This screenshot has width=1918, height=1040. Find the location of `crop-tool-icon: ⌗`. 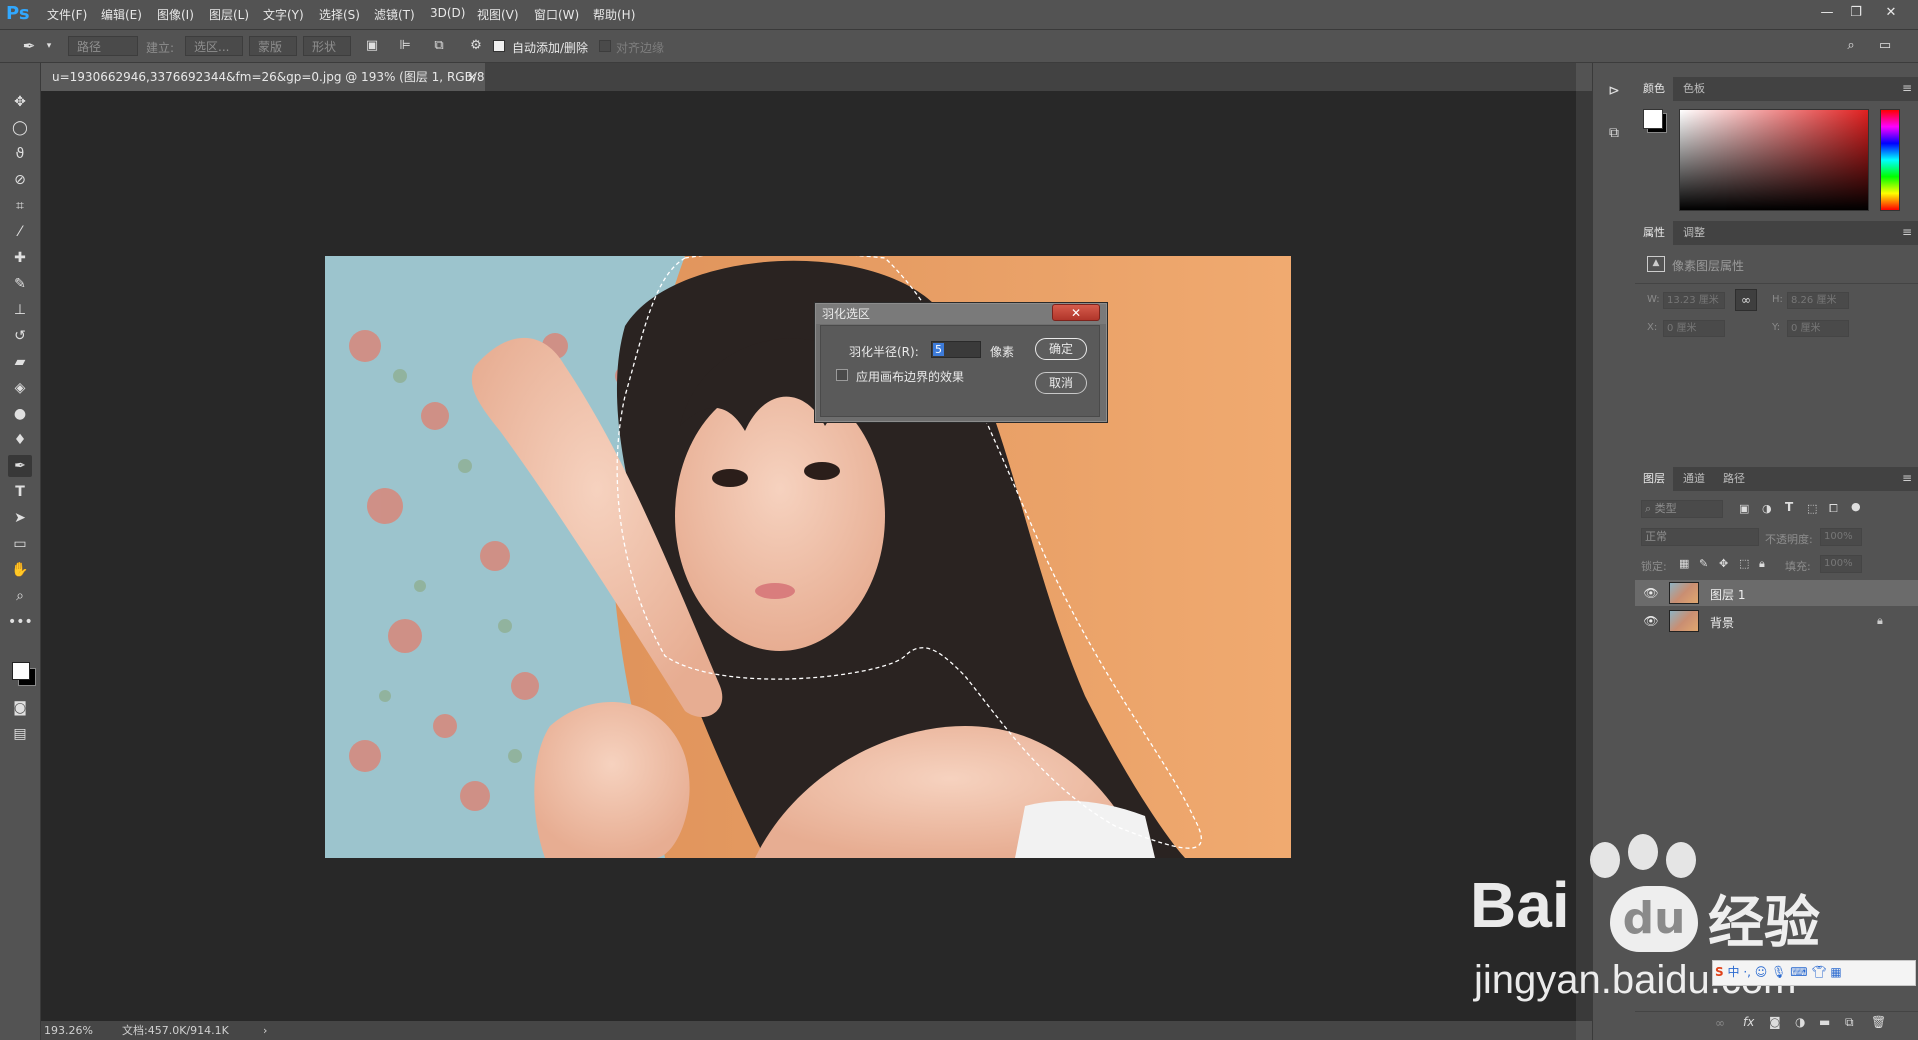

crop-tool-icon: ⌗ is located at coordinates (20, 206).